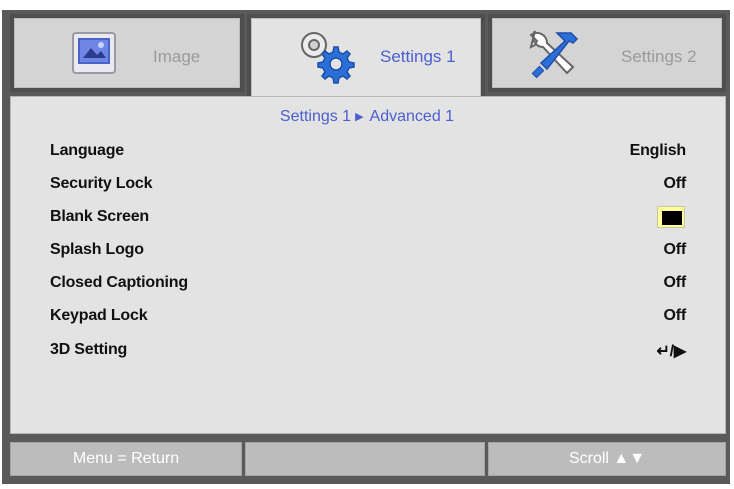 Image resolution: width=734 pixels, height=489 pixels. Describe the element at coordinates (119, 282) in the screenshot. I see `menu-item-label: Closed Captioning` at that location.